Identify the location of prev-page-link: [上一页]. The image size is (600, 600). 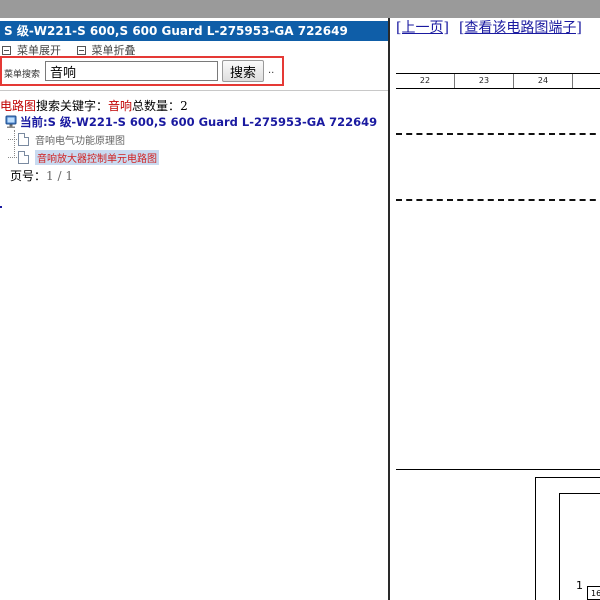
(422, 28).